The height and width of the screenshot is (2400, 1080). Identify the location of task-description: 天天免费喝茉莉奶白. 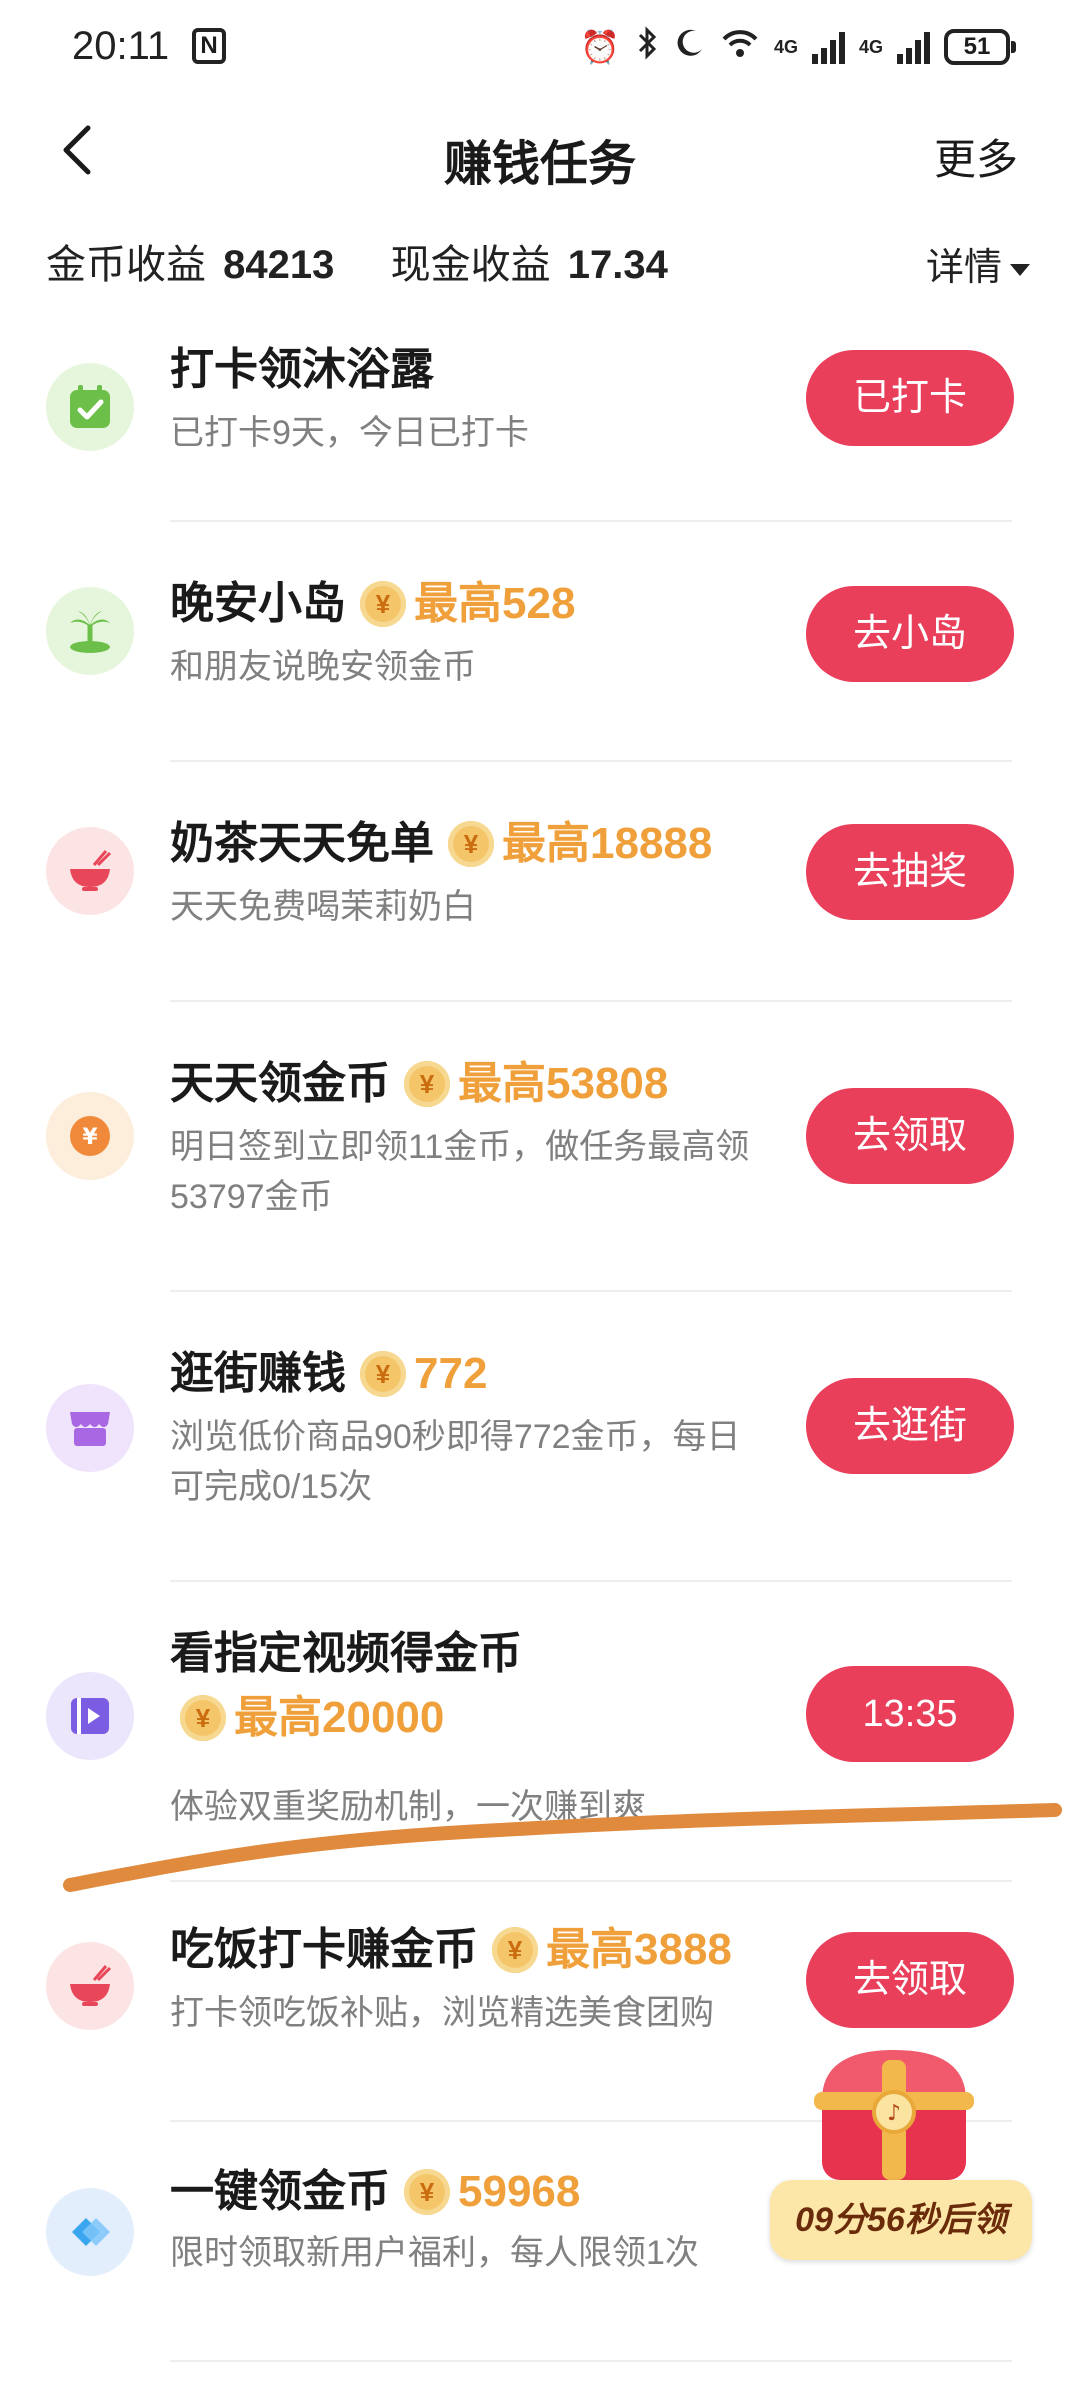
(323, 907).